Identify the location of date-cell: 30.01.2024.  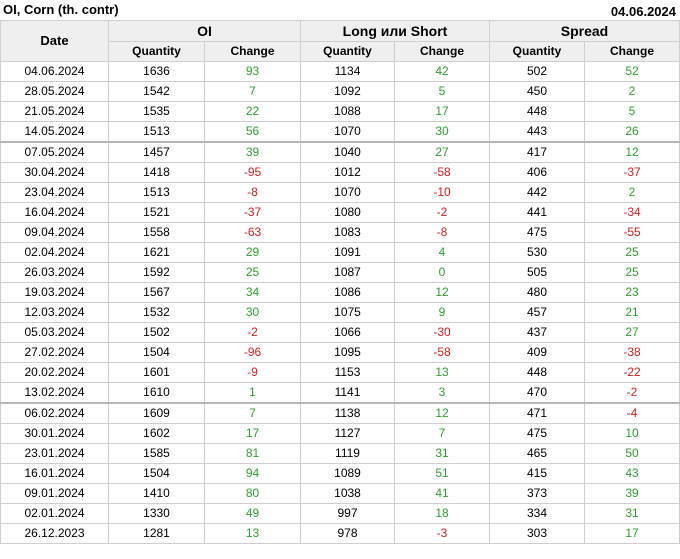
(54, 433).